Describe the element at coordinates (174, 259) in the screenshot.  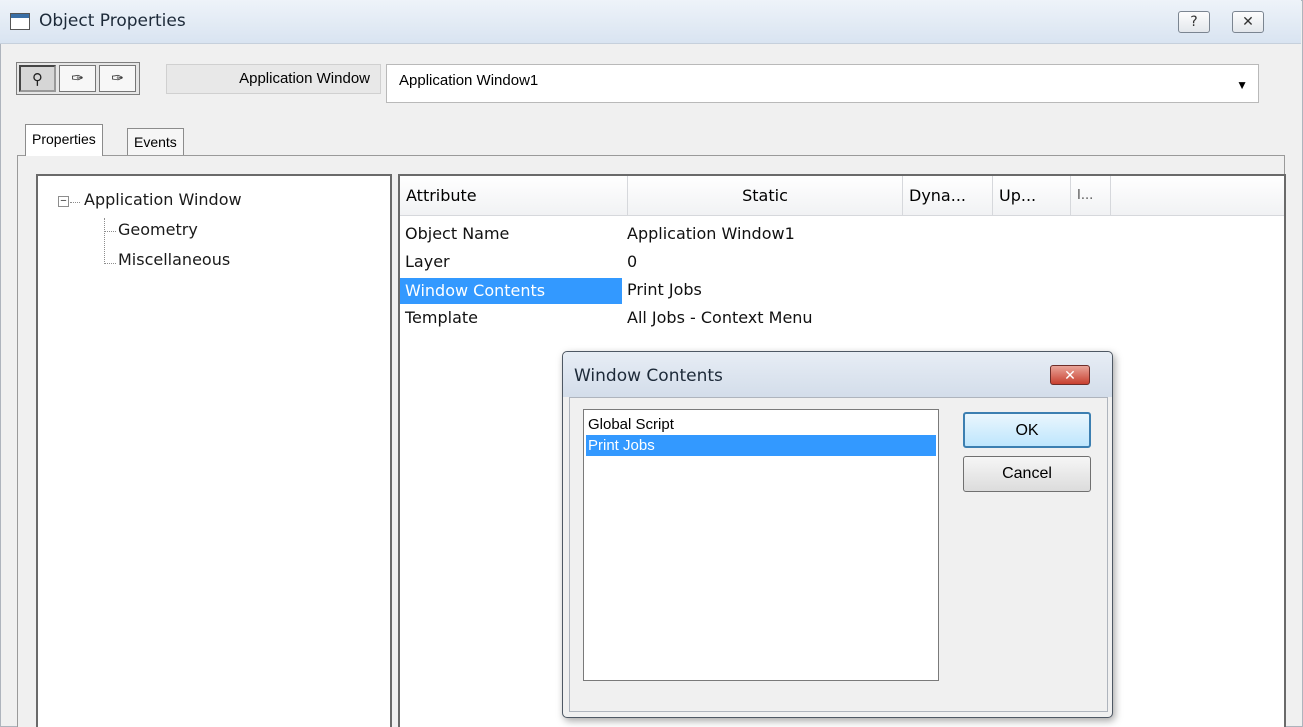
I see `tree-item-miscellaneous: Miscellaneous` at that location.